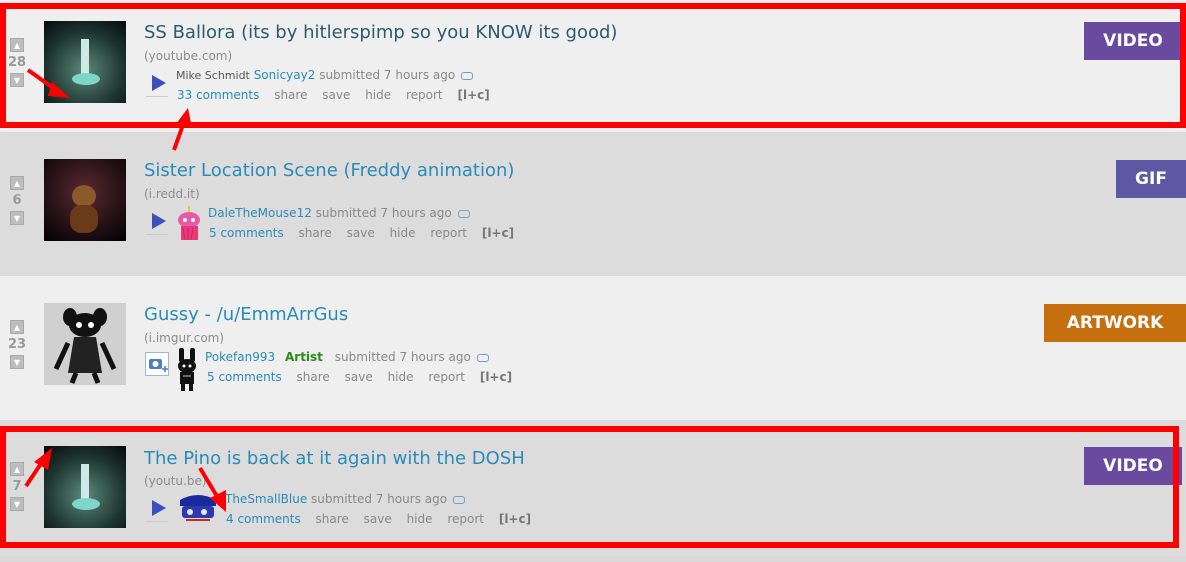 This screenshot has width=1186, height=562. Describe the element at coordinates (329, 170) in the screenshot. I see `post-title: Sister Location Scene (Freddy animation)` at that location.